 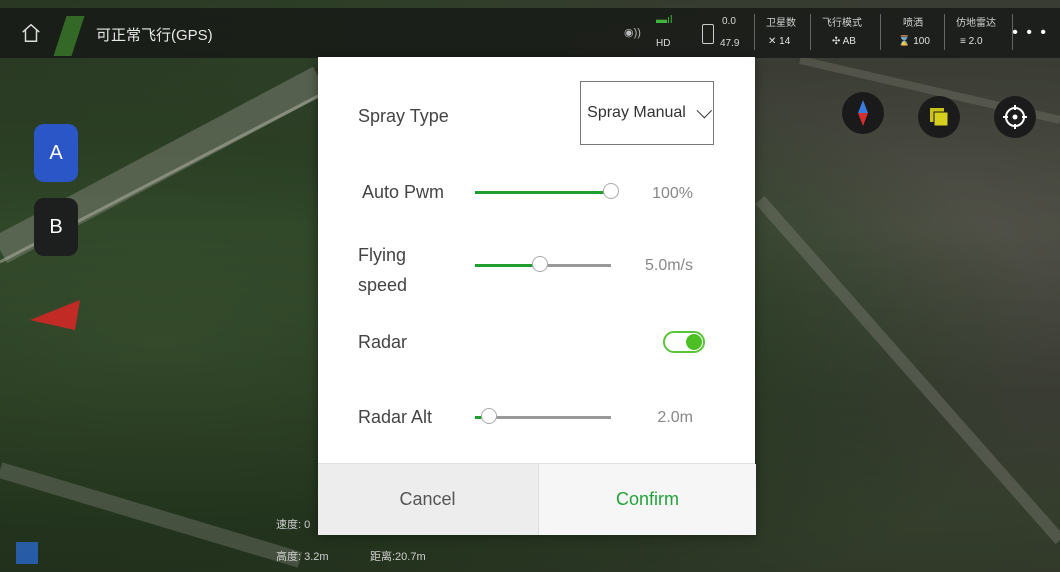 I want to click on spray-label: 喷洒, so click(x=913, y=23).